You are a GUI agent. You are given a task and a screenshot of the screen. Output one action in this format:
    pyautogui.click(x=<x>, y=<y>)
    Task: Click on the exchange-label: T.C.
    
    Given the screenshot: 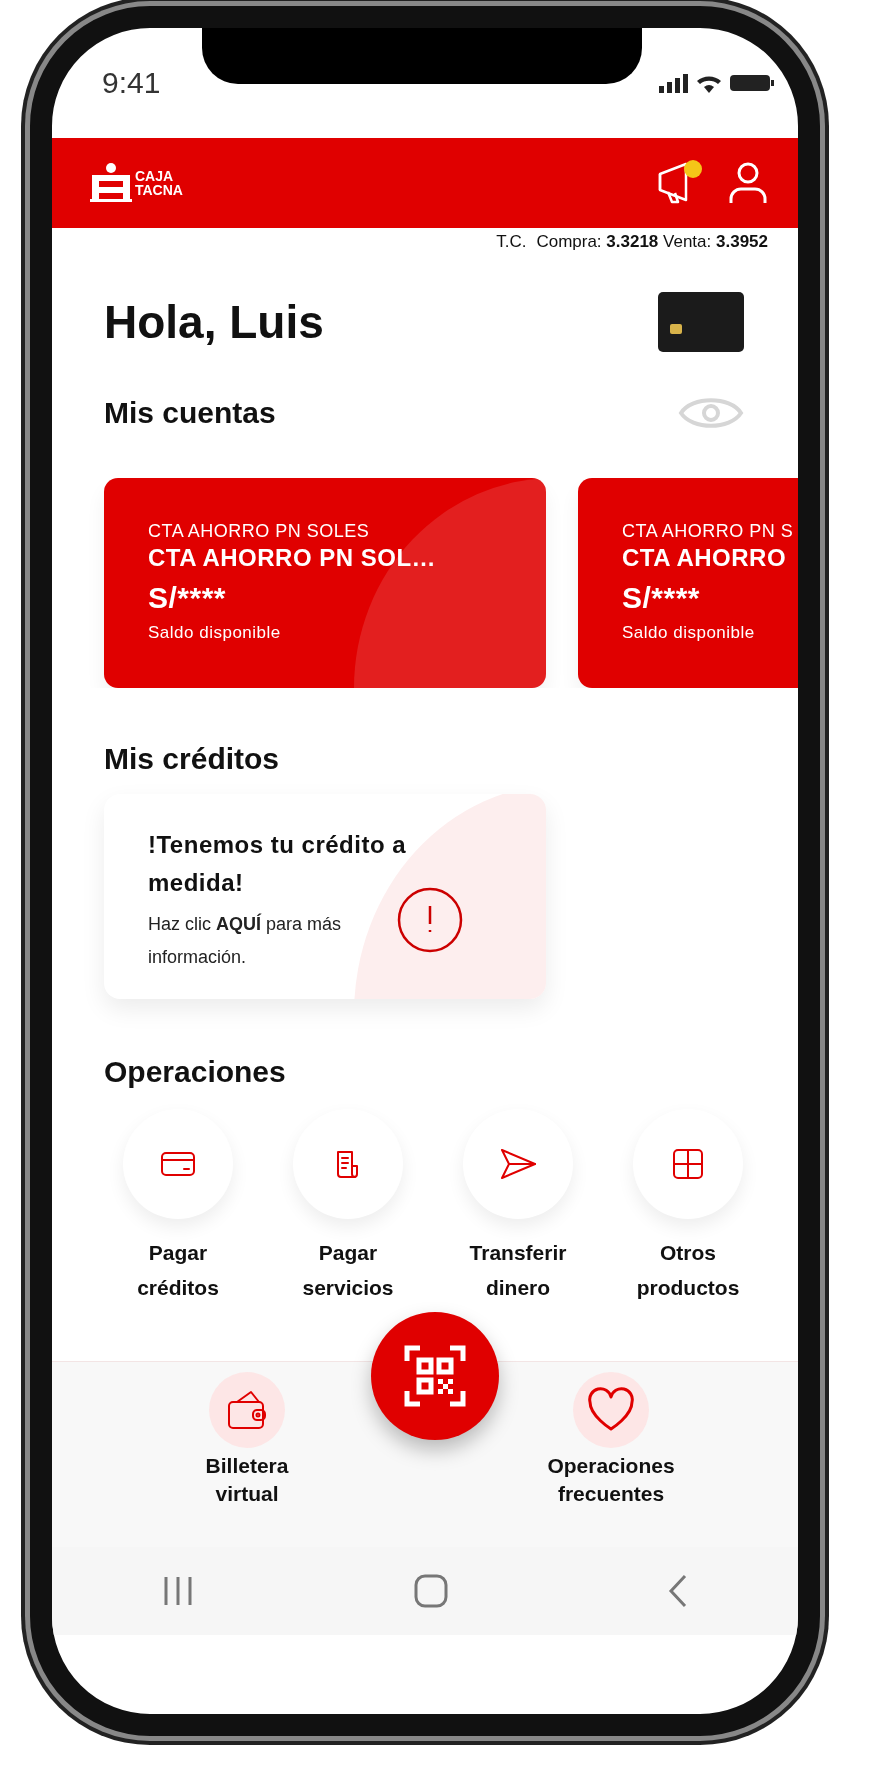 What is the action you would take?
    pyautogui.click(x=511, y=242)
    